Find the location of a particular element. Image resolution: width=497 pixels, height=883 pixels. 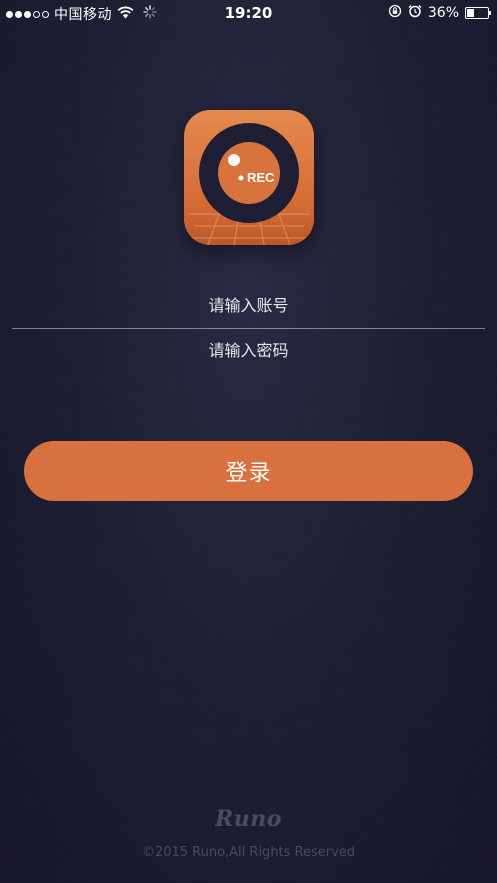

app-logo-icon: REC is located at coordinates (249, 177).